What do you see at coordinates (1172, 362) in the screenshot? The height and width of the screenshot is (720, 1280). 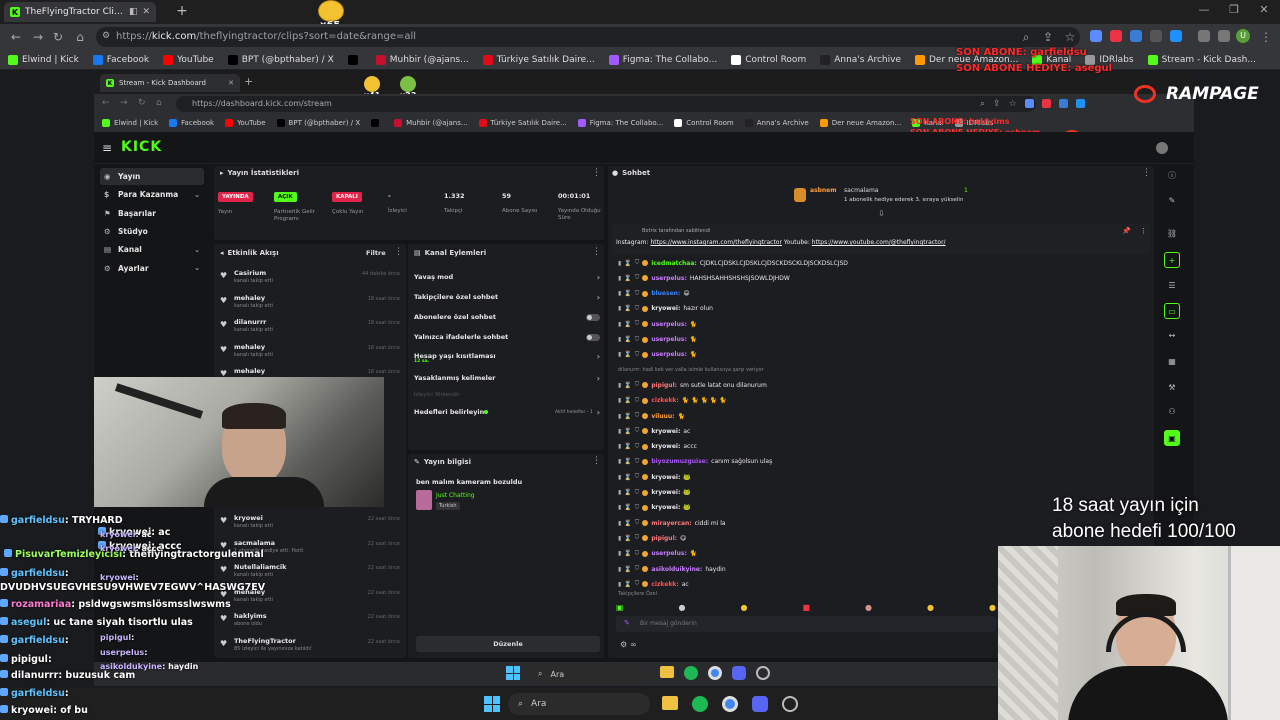 I see `layout-icon: ▦` at bounding box center [1172, 362].